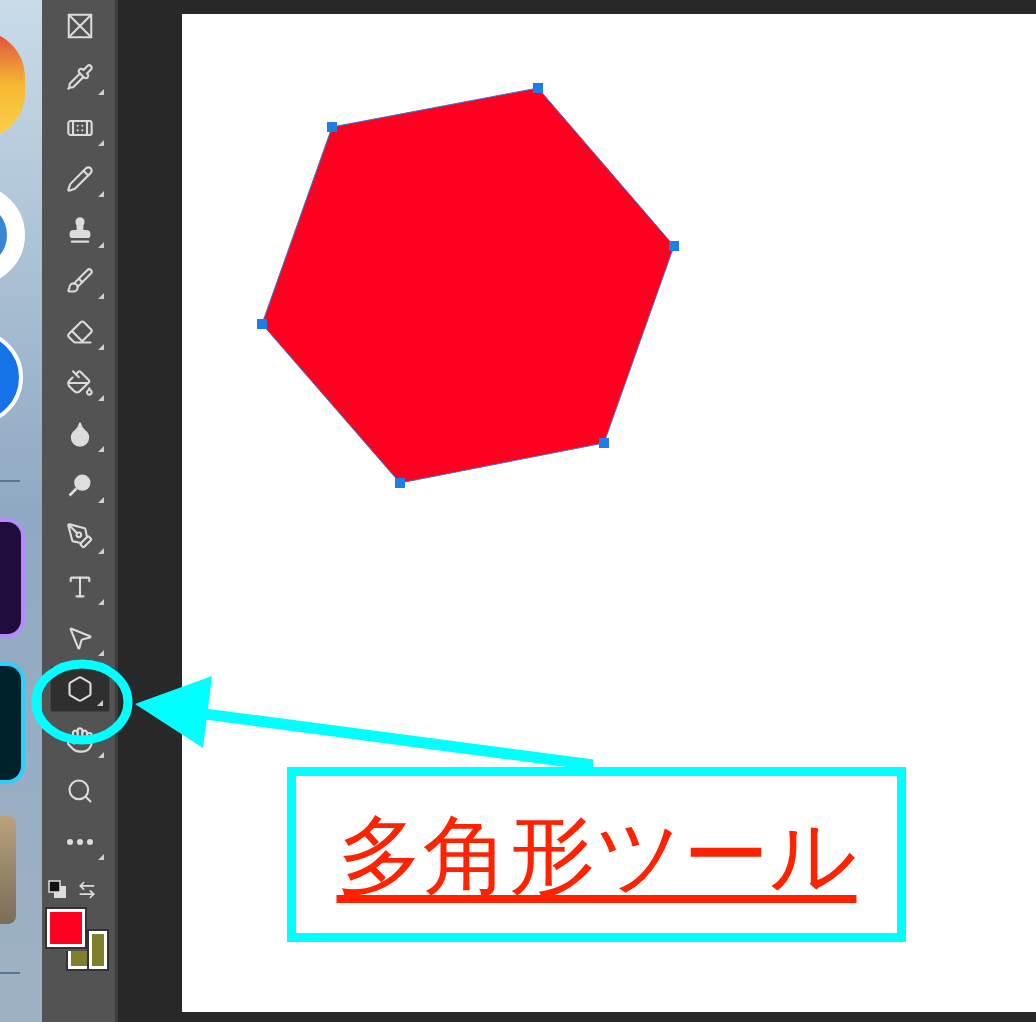 Image resolution: width=1036 pixels, height=1022 pixels. What do you see at coordinates (76, 961) in the screenshot?
I see `background-color-swatch-edge` at bounding box center [76, 961].